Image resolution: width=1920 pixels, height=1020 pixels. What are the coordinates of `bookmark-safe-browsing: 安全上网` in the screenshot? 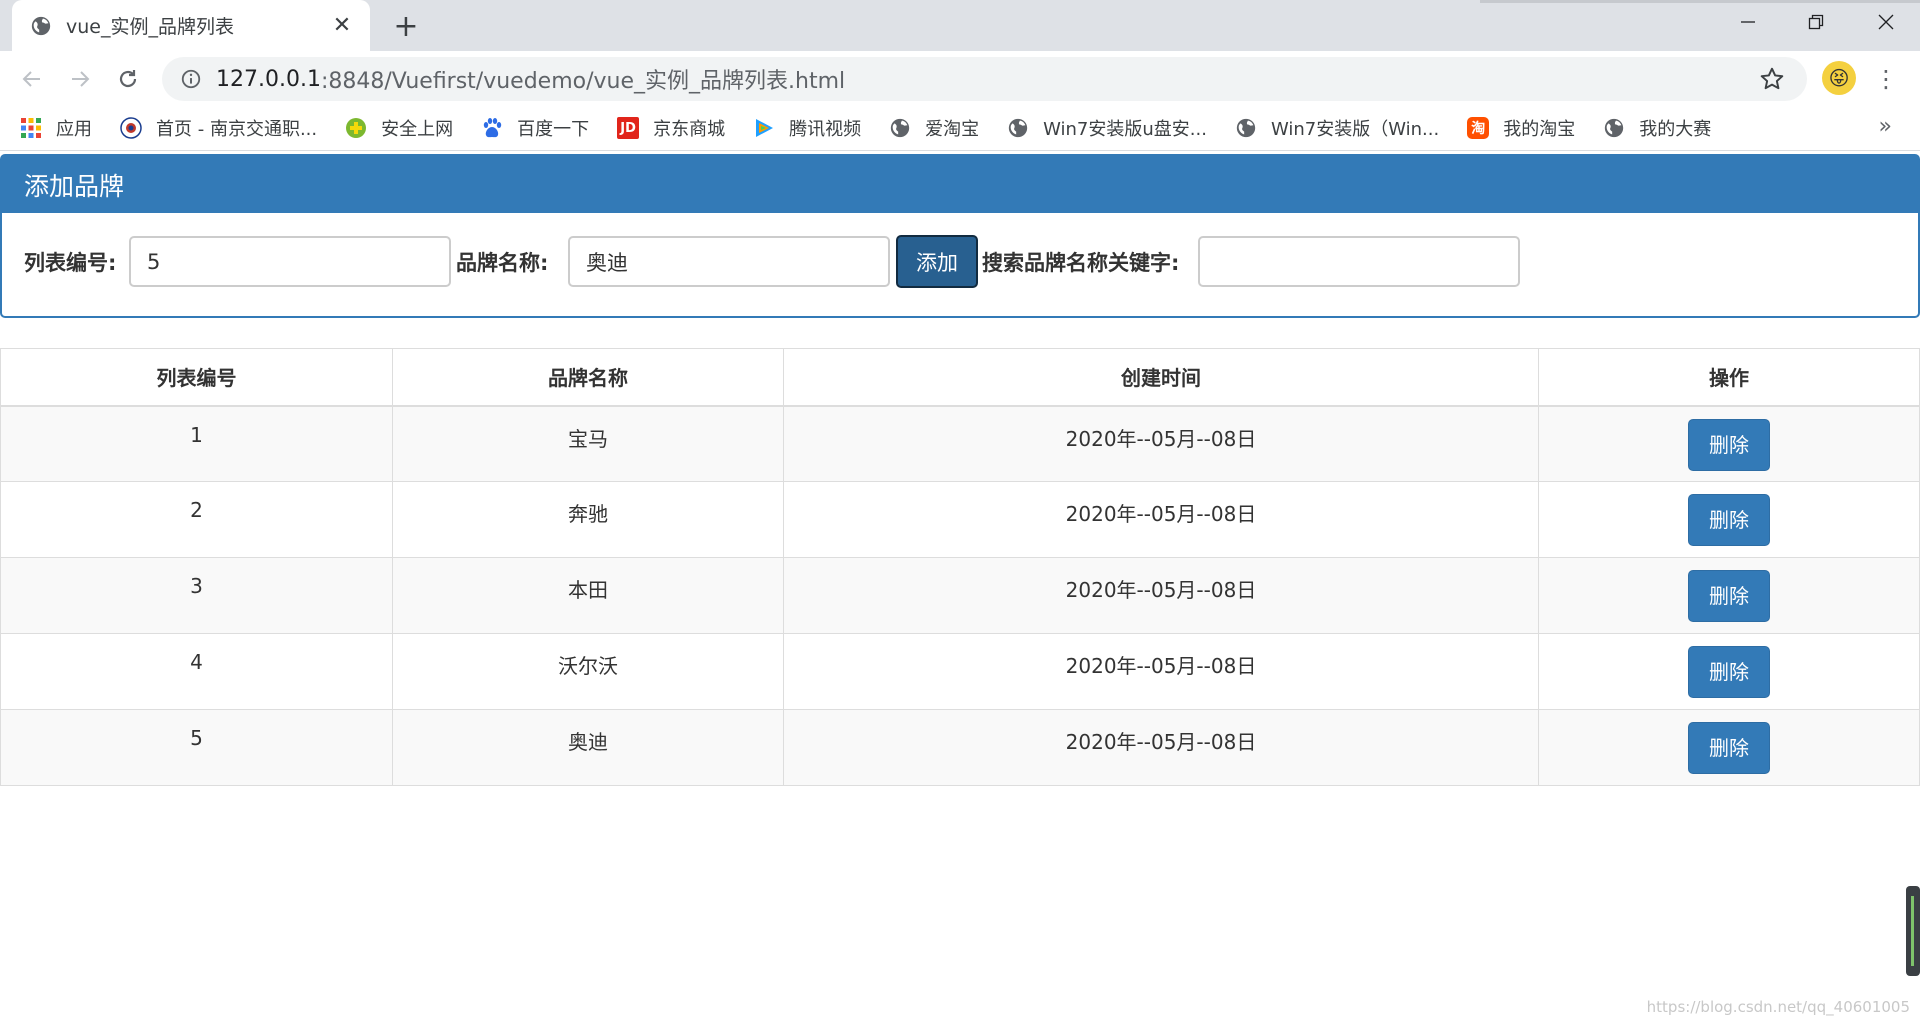 It's located at (399, 128).